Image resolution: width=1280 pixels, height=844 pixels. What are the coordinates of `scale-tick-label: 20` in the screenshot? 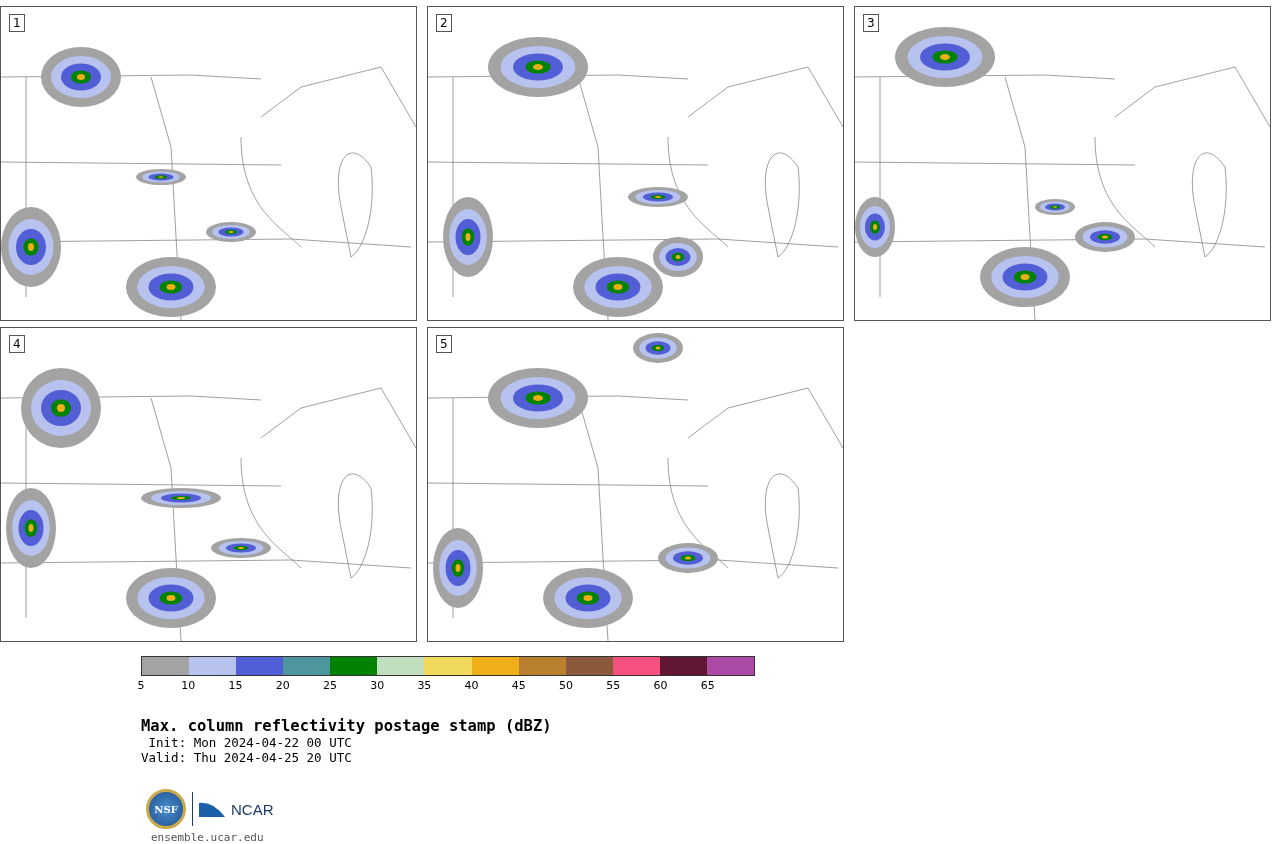 It's located at (282, 685).